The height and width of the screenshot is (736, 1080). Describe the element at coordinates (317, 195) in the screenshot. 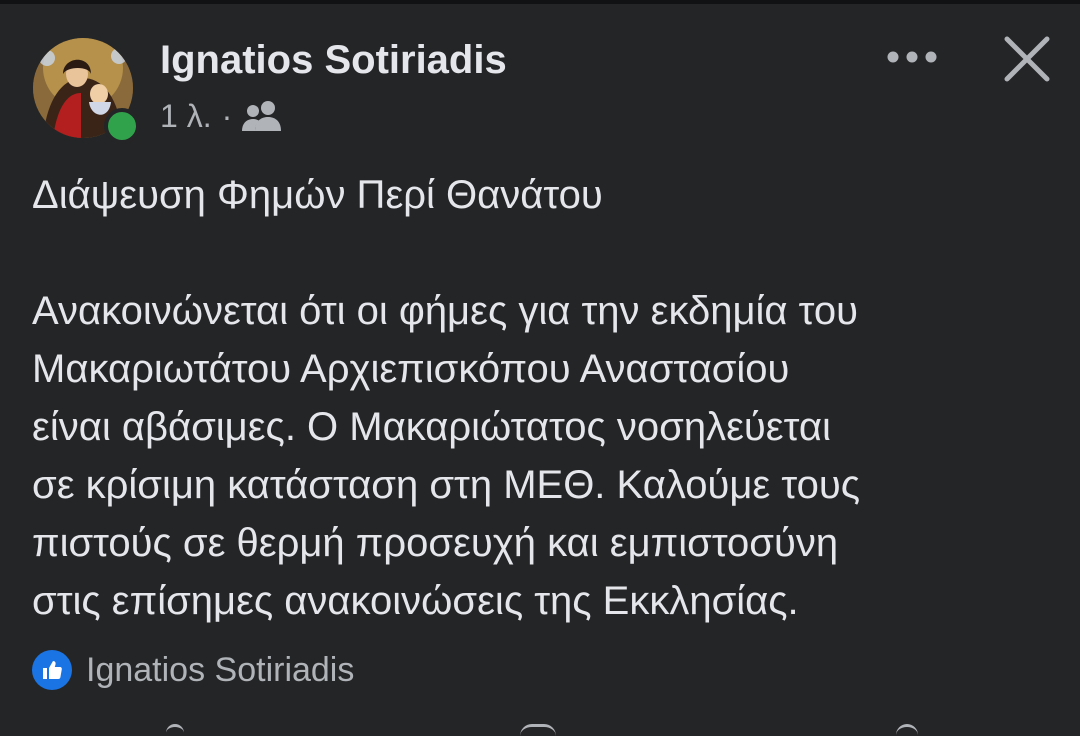

I see `post-title: Διάψευση Φημών Περί Θανάτου` at that location.